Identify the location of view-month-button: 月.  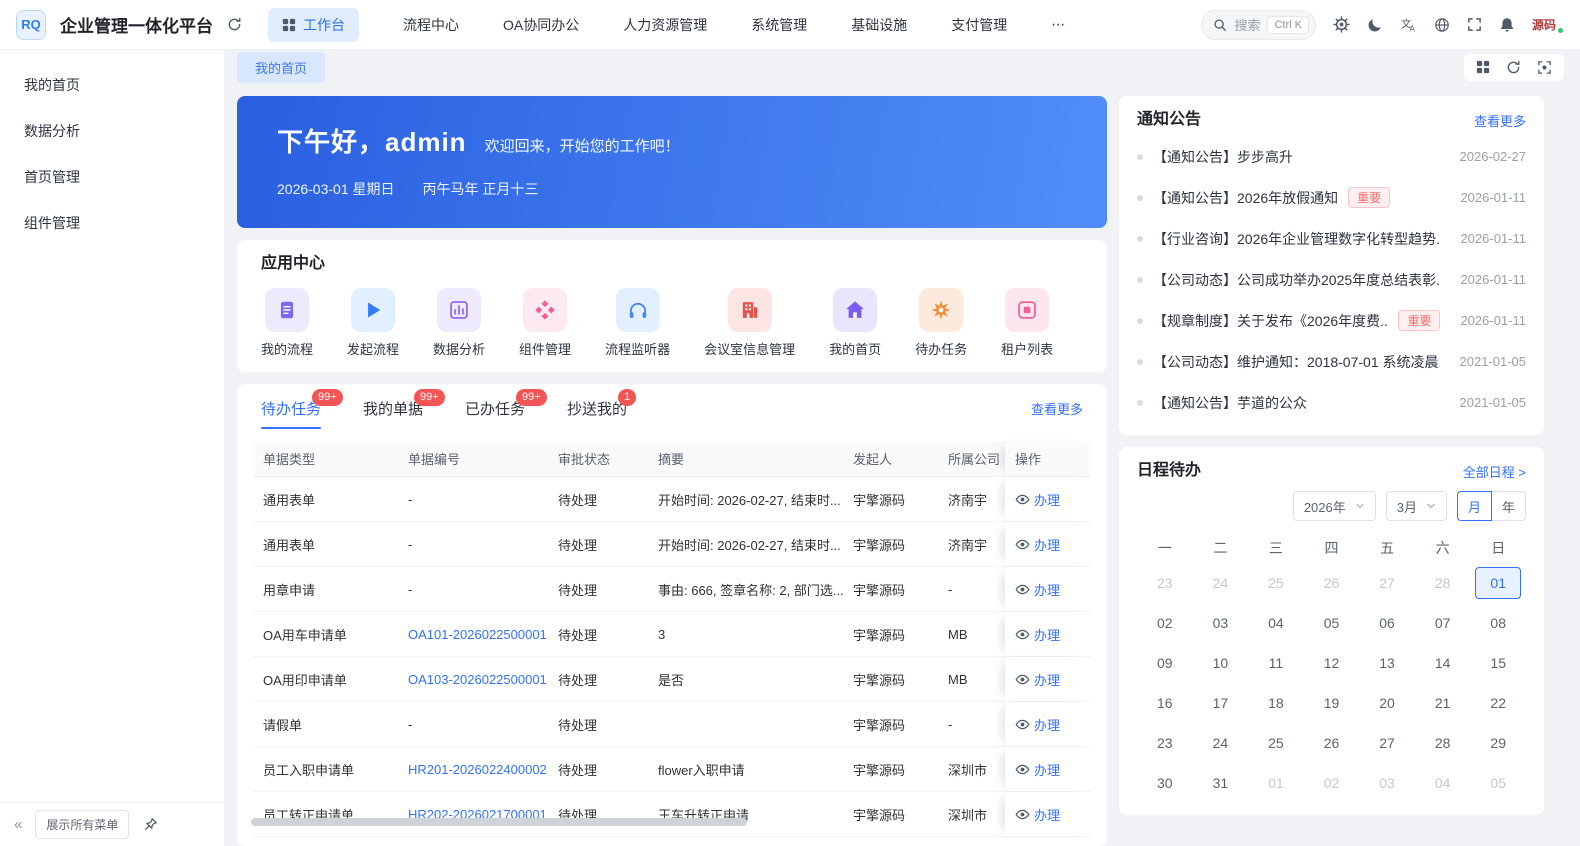
(1474, 506).